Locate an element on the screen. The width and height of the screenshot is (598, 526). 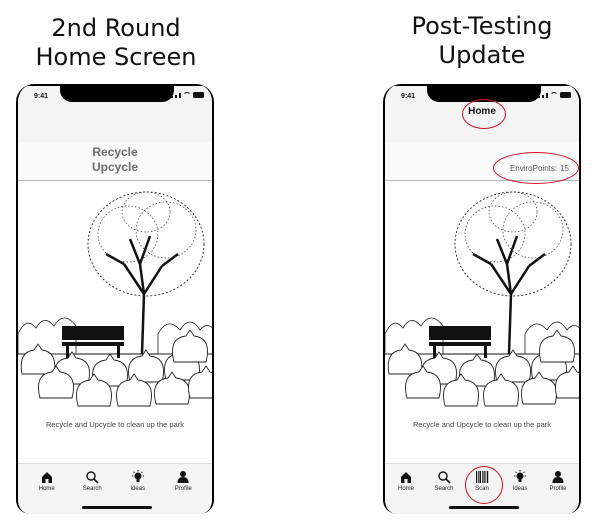
page-header: Recycle Upcycle is located at coordinates (115, 161).